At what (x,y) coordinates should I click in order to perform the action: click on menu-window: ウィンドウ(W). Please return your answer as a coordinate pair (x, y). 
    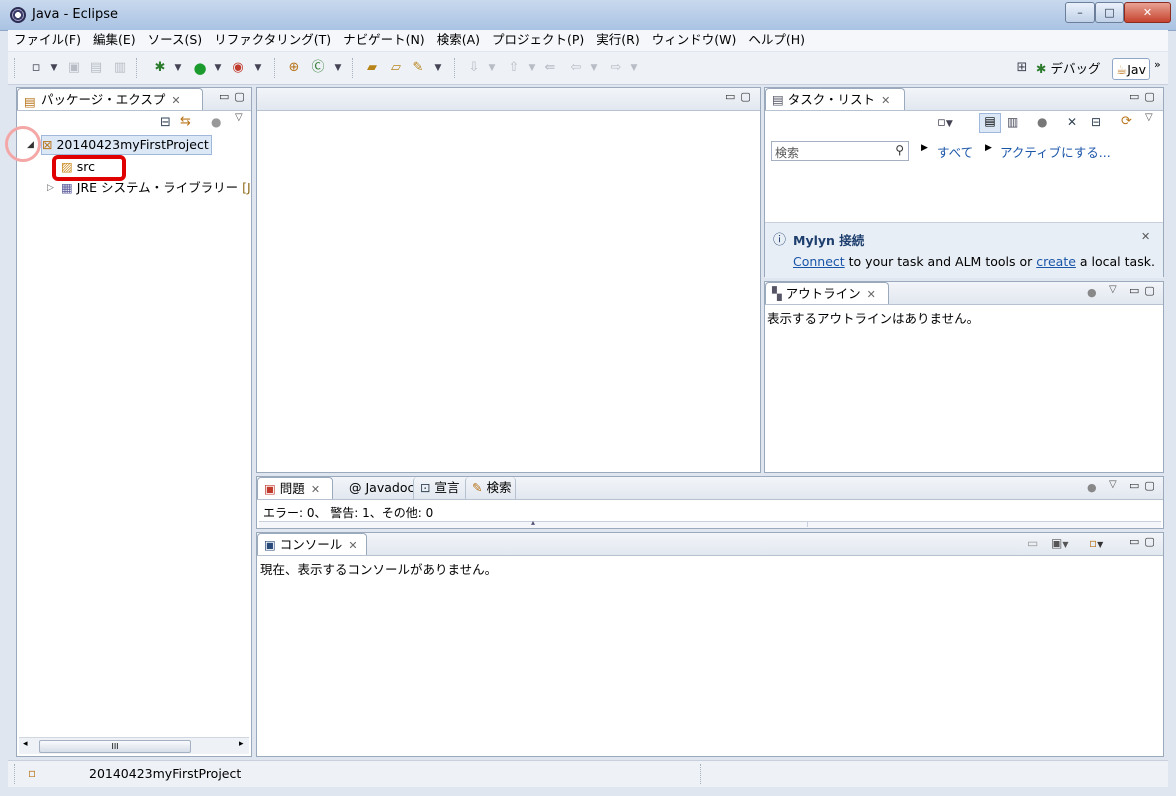
    Looking at the image, I should click on (694, 40).